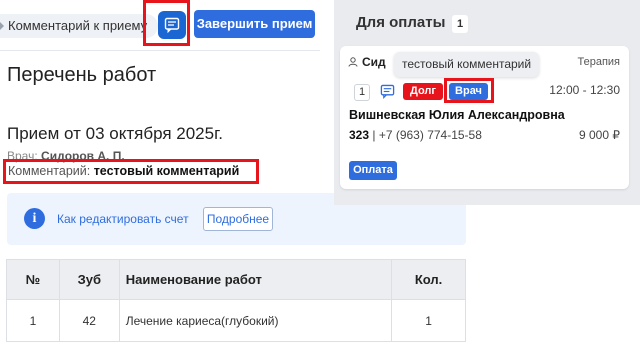 The height and width of the screenshot is (346, 640). I want to click on column-header-quantity: Кол., so click(428, 279).